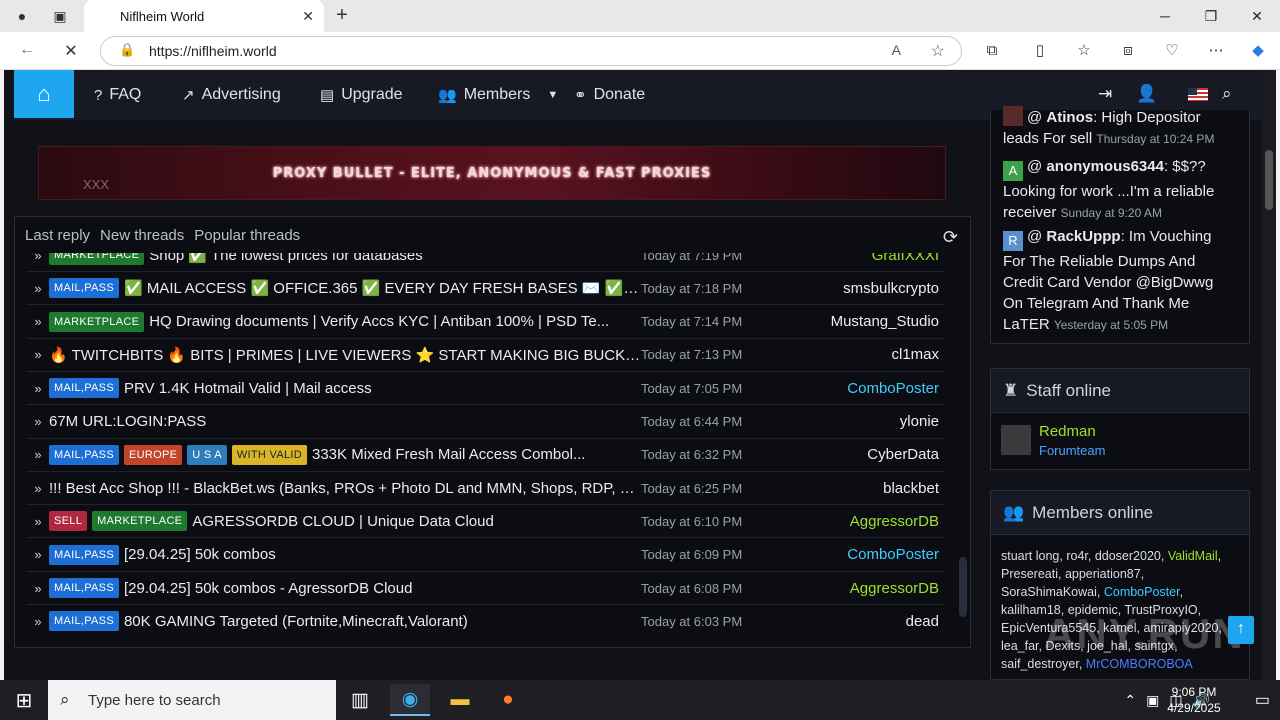  Describe the element at coordinates (27, 52) in the screenshot. I see `back-icon: ←` at that location.